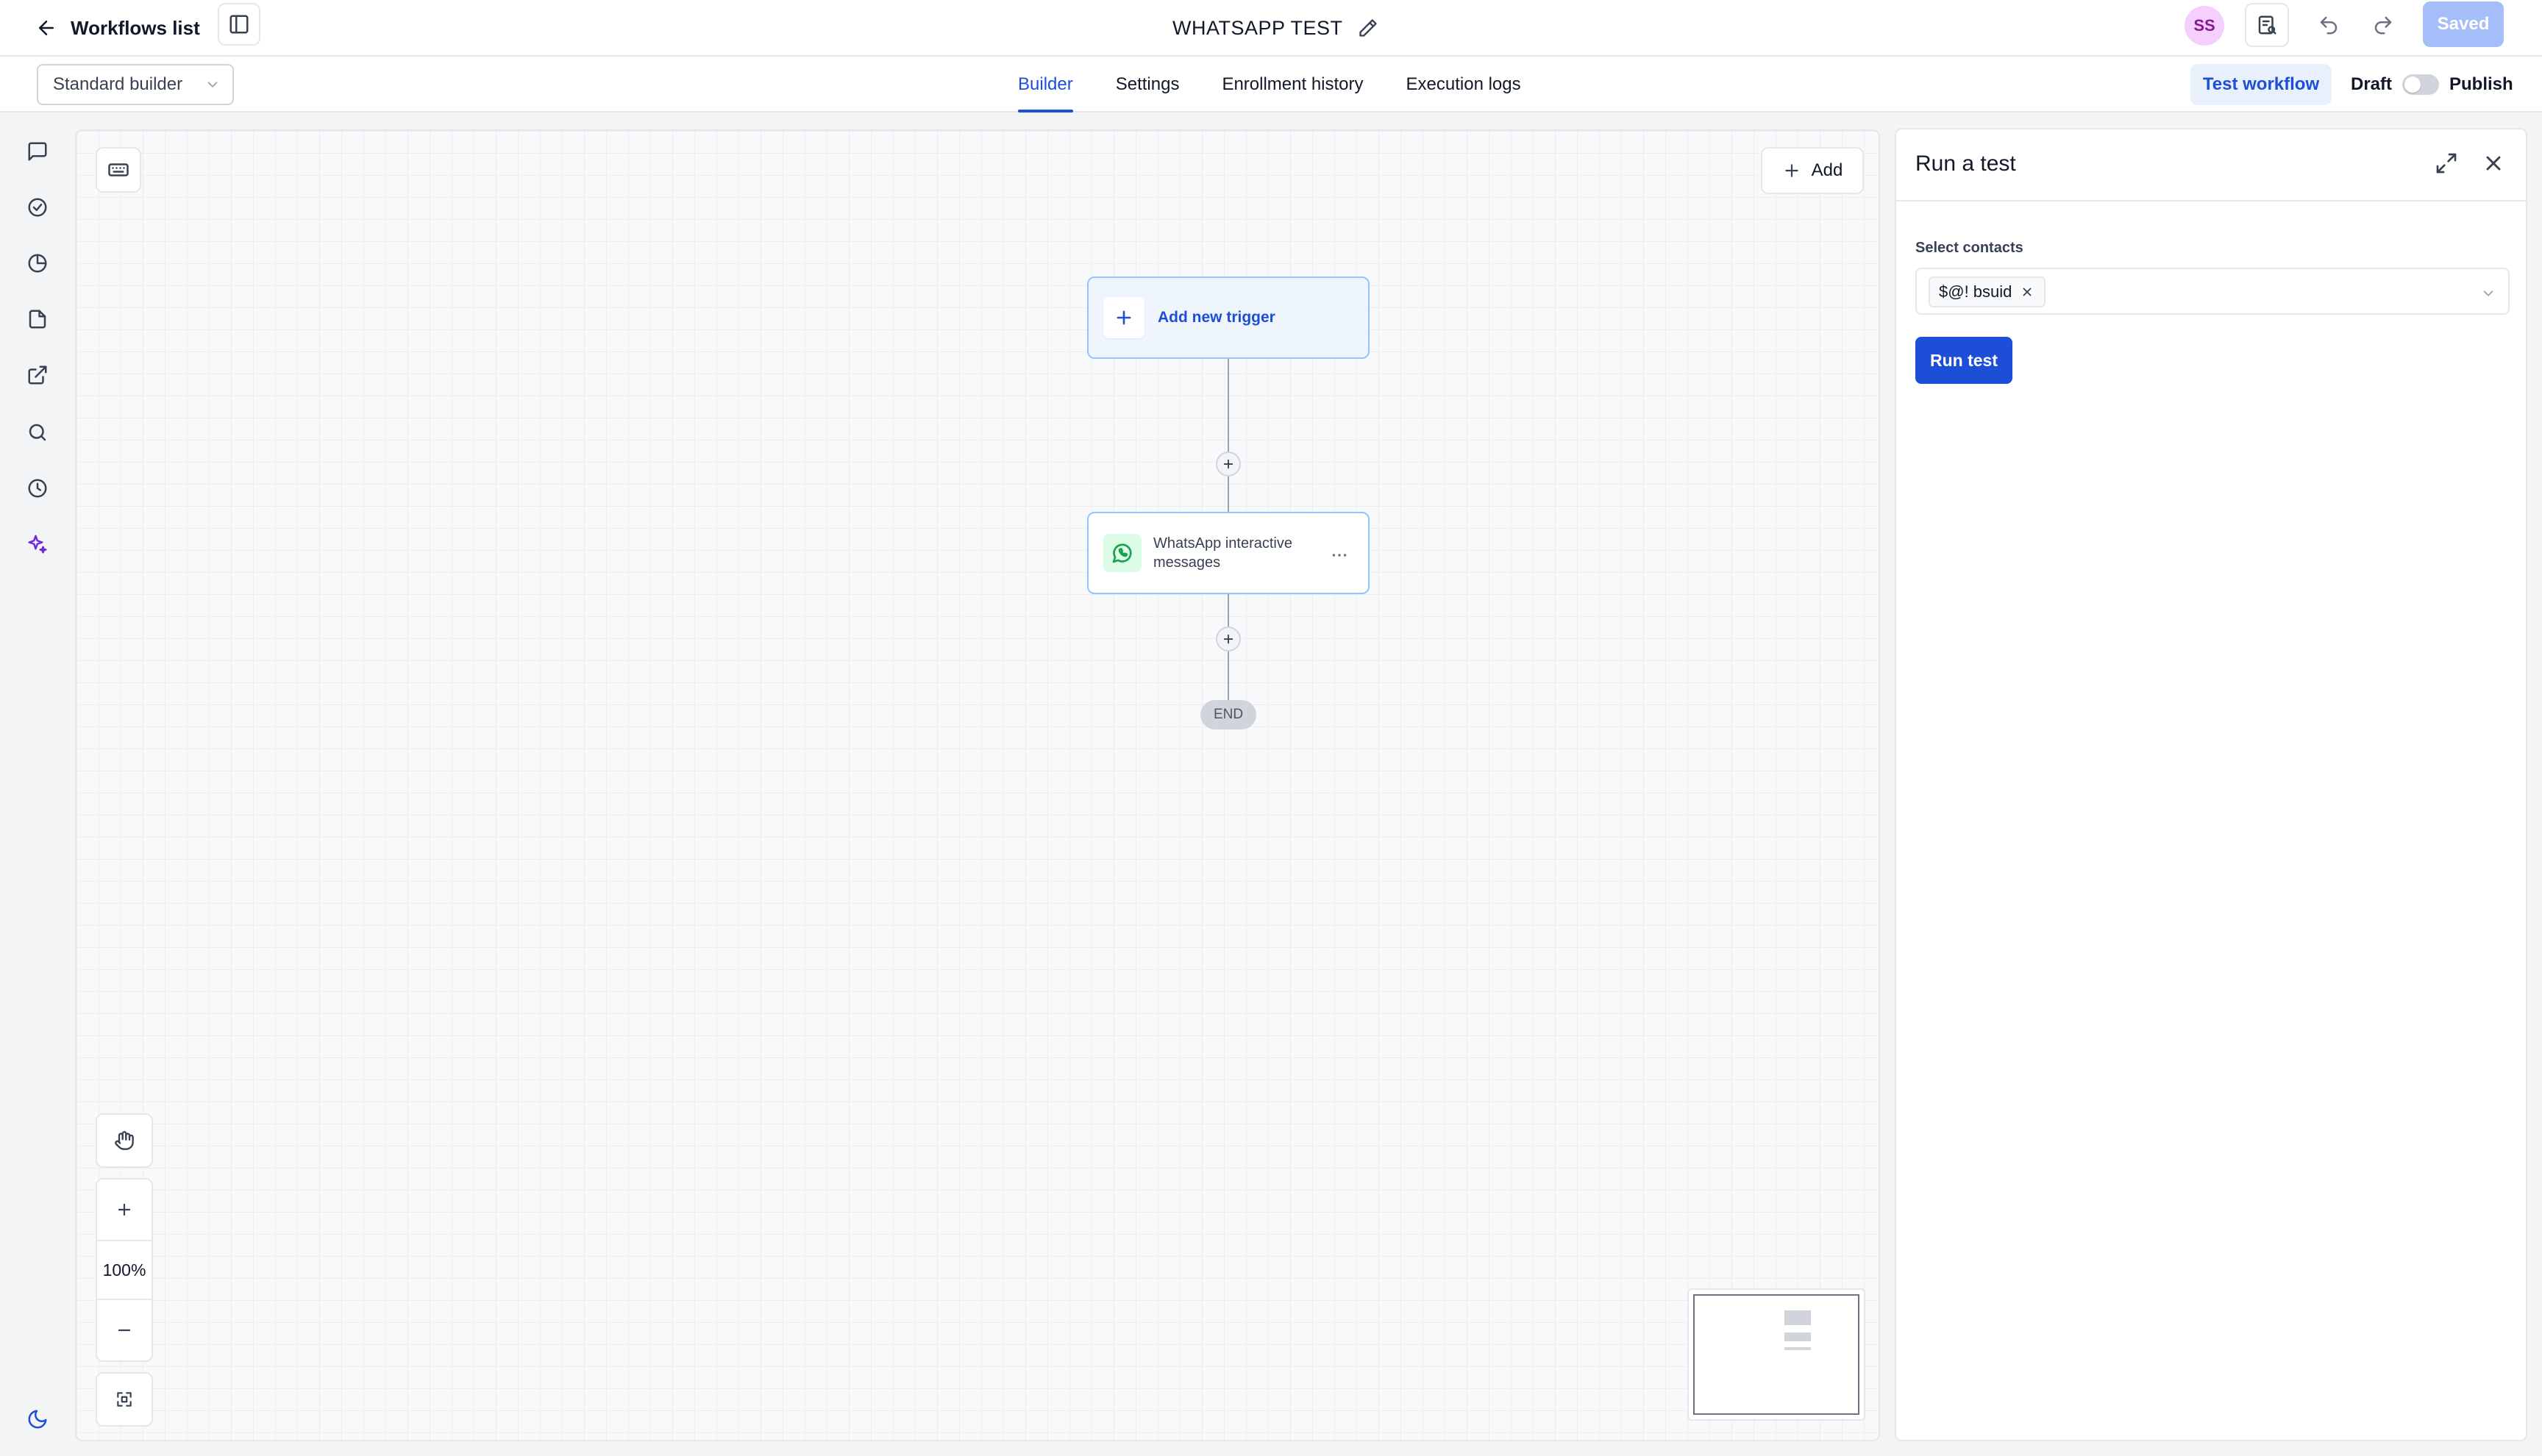  I want to click on publish-label: Publish, so click(2481, 84).